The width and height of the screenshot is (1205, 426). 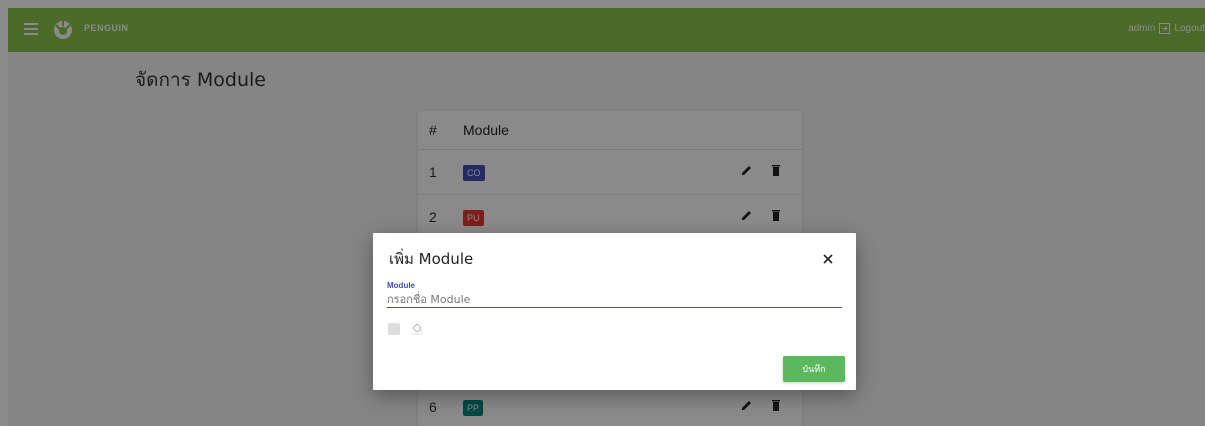 I want to click on module-field-label: Module, so click(x=401, y=285).